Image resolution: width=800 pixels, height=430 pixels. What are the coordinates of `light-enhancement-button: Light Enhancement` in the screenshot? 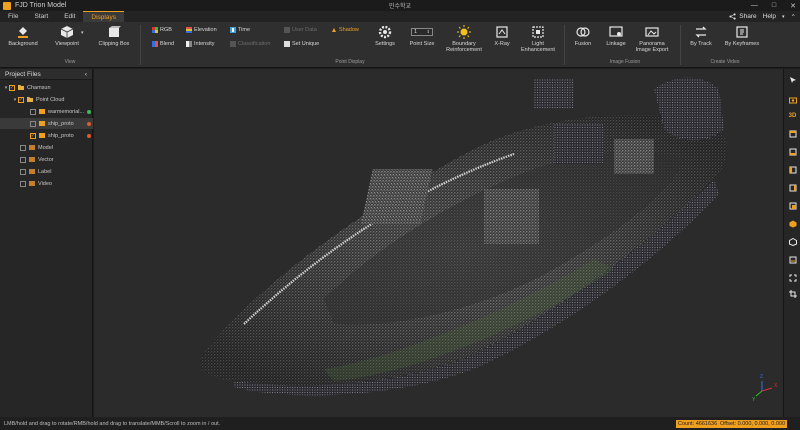 It's located at (538, 39).